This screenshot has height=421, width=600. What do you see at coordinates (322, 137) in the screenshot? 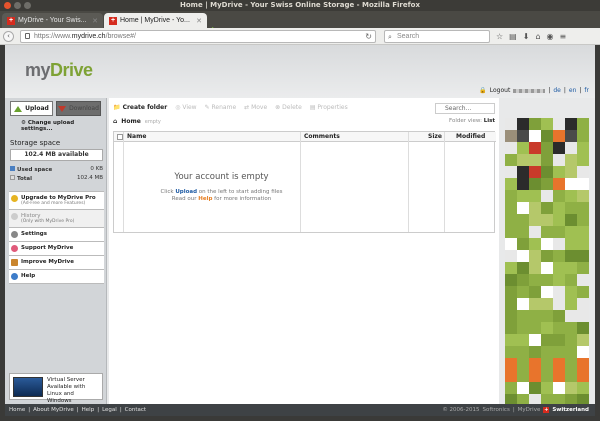
I see `column-comments: Comments` at bounding box center [322, 137].